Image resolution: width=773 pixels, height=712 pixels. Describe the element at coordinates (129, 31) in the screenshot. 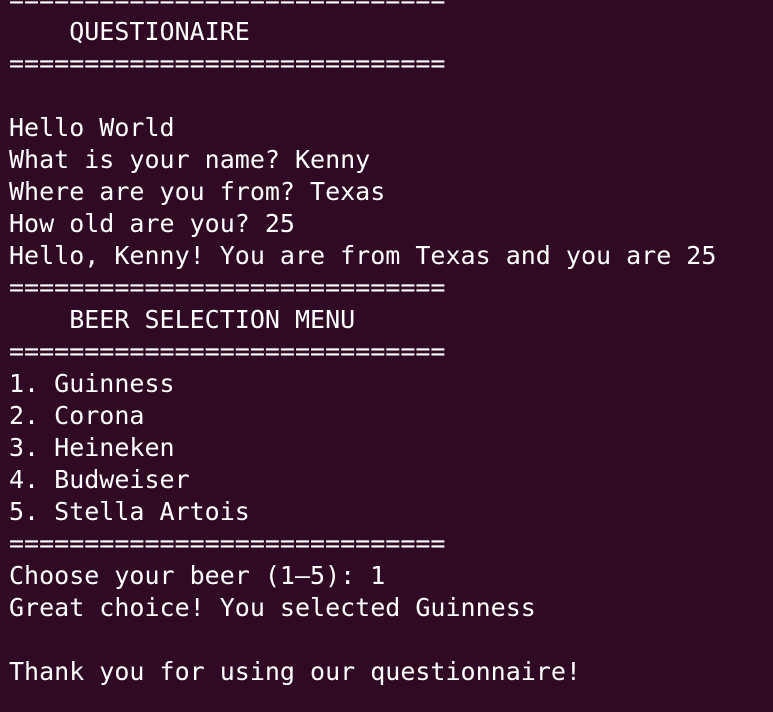

I see `questionaire-heading: QUESTIONAIRE` at that location.